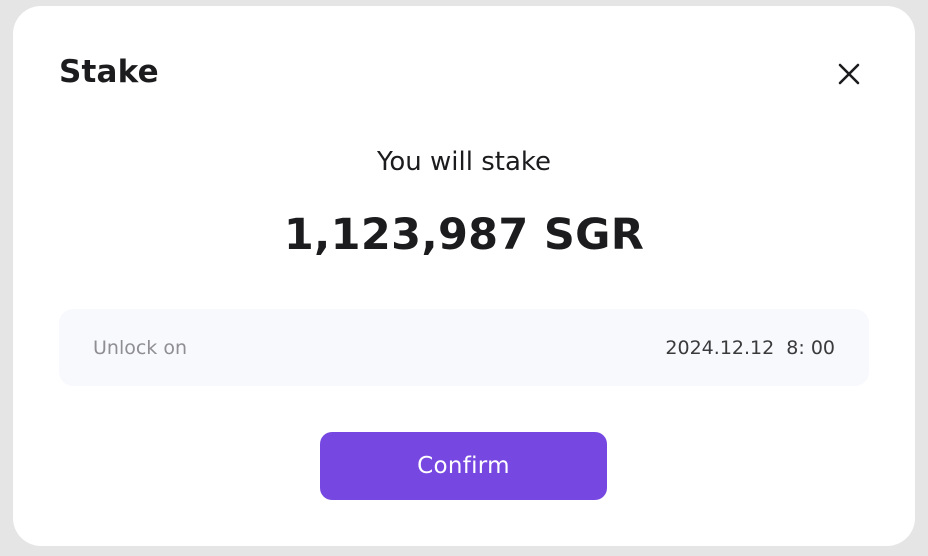 Image resolution: width=928 pixels, height=556 pixels. I want to click on close-button, so click(849, 74).